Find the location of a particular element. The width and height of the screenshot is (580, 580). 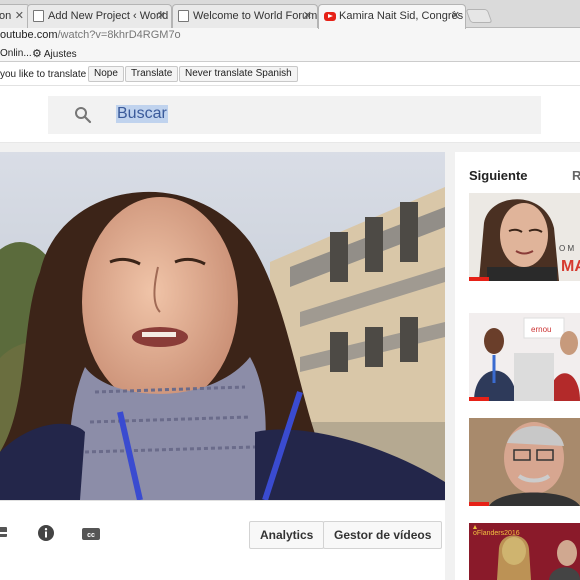

tab-browser-1: on ✕ is located at coordinates (15, 16).